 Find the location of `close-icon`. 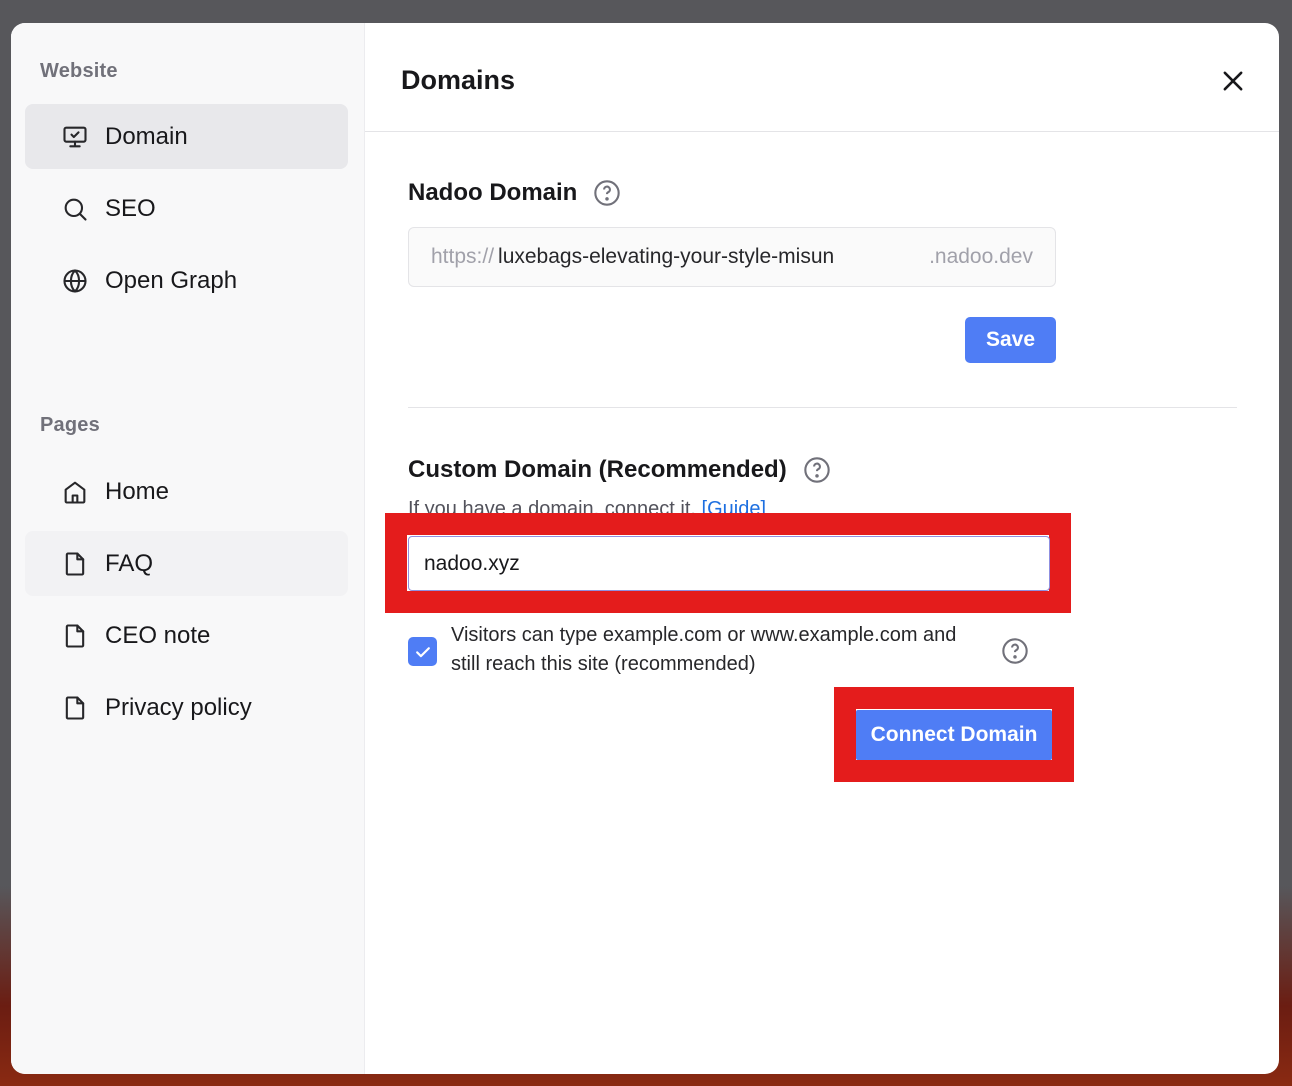

close-icon is located at coordinates (1233, 81).